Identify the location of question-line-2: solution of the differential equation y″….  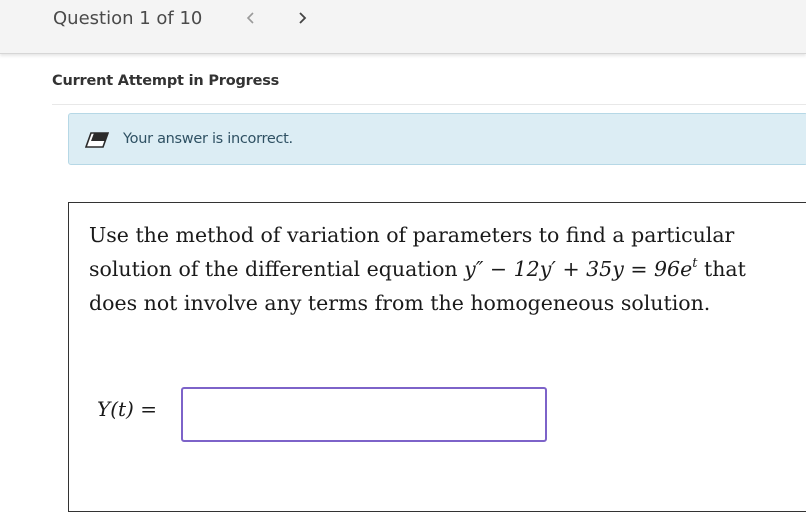
(439, 269).